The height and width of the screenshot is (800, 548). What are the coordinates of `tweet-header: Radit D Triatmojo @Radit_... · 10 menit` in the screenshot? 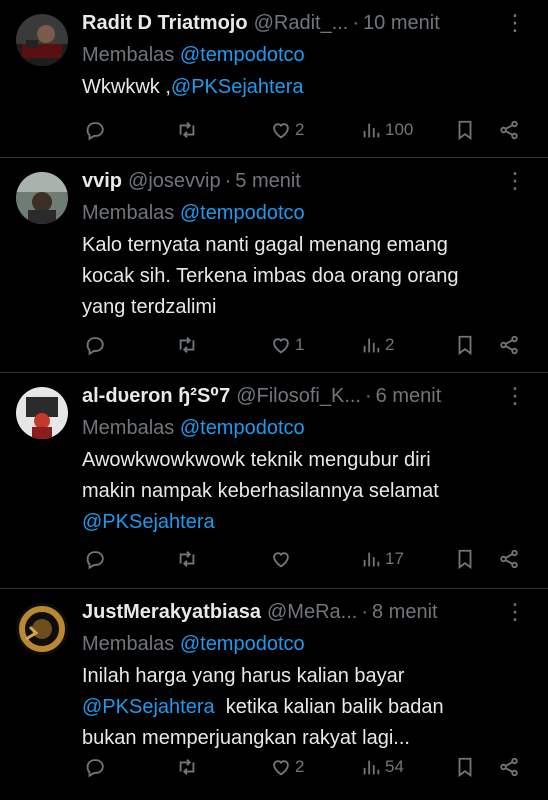 It's located at (307, 23).